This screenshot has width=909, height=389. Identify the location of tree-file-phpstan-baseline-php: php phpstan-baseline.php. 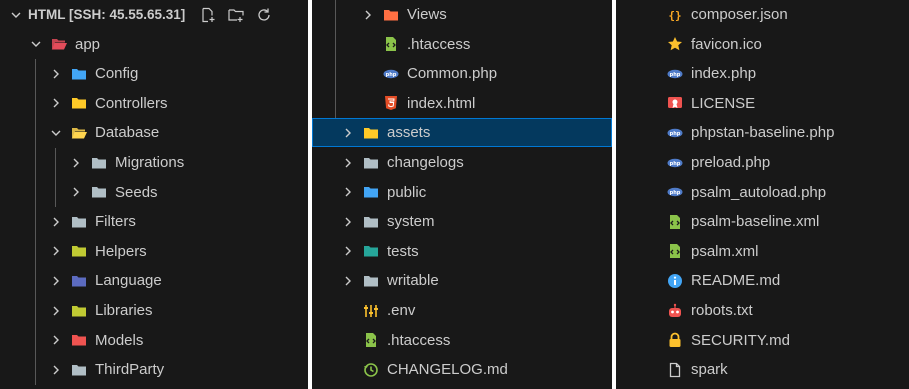
(762, 132).